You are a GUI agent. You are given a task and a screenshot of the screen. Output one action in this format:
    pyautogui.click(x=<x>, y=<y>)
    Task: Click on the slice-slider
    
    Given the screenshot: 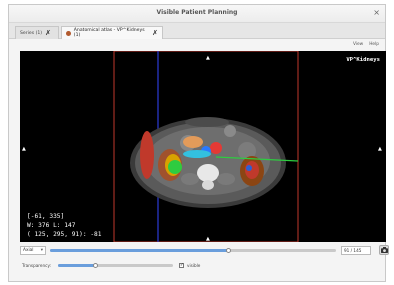 What is the action you would take?
    pyautogui.click(x=193, y=250)
    